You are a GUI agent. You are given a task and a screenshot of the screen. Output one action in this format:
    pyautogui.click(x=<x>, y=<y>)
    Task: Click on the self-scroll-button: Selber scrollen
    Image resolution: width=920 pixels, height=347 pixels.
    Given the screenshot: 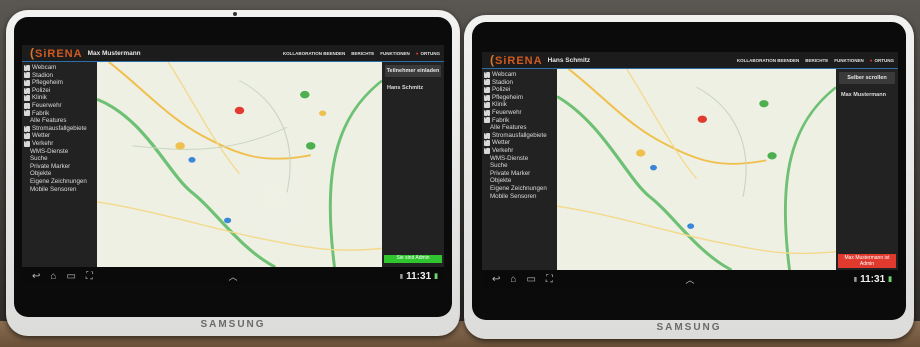 What is the action you would take?
    pyautogui.click(x=867, y=78)
    